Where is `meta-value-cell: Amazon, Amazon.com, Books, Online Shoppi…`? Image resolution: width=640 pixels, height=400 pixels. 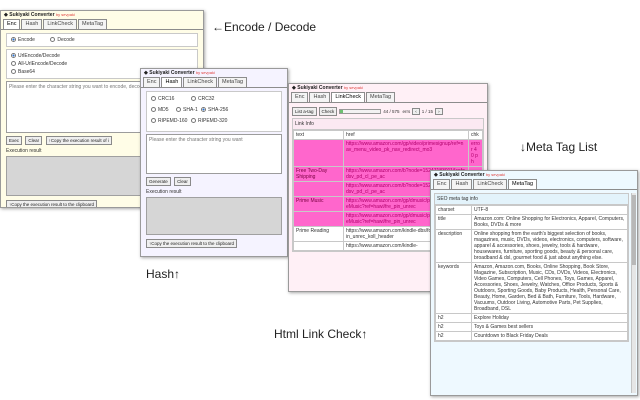 meta-value-cell: Amazon, Amazon.com, Books, Online Shoppi… is located at coordinates (549, 288).